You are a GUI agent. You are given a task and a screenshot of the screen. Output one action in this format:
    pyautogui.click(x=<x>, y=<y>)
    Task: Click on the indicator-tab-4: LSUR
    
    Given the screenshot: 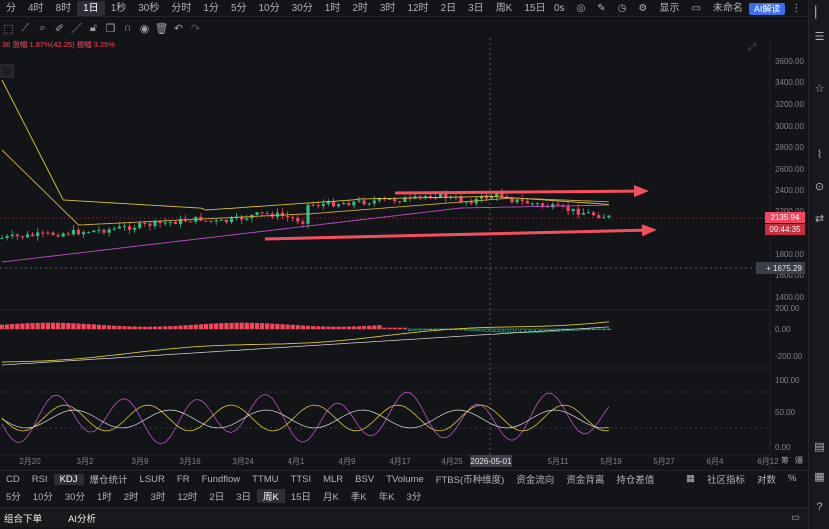 What is the action you would take?
    pyautogui.click(x=152, y=479)
    